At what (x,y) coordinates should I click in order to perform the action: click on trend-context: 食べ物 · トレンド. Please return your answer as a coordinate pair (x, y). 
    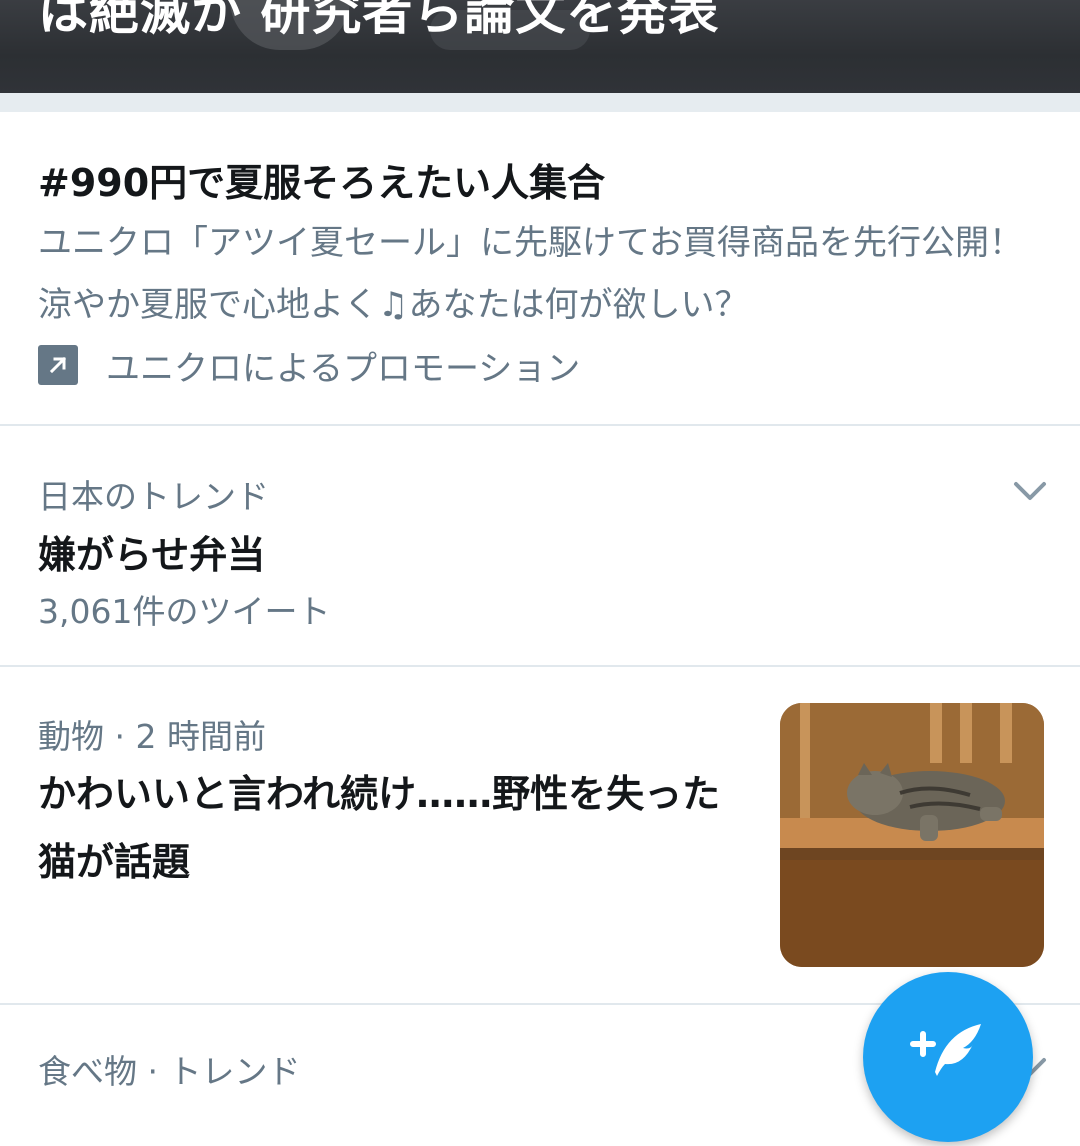
    Looking at the image, I should click on (169, 1071).